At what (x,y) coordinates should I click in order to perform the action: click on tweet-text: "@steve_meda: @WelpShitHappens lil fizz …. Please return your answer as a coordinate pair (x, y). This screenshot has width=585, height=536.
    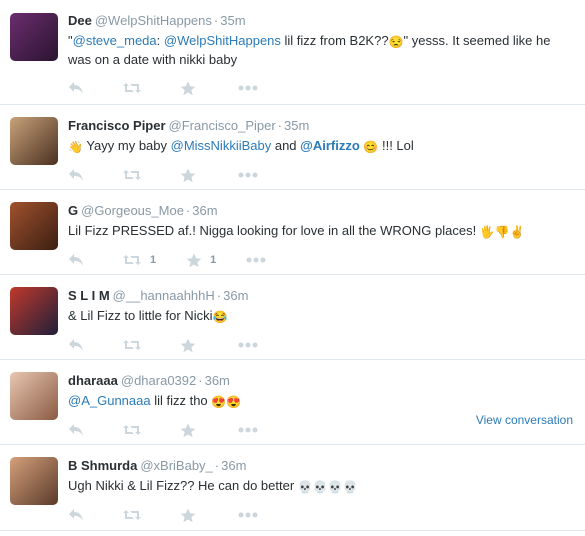
    Looking at the image, I should click on (320, 50).